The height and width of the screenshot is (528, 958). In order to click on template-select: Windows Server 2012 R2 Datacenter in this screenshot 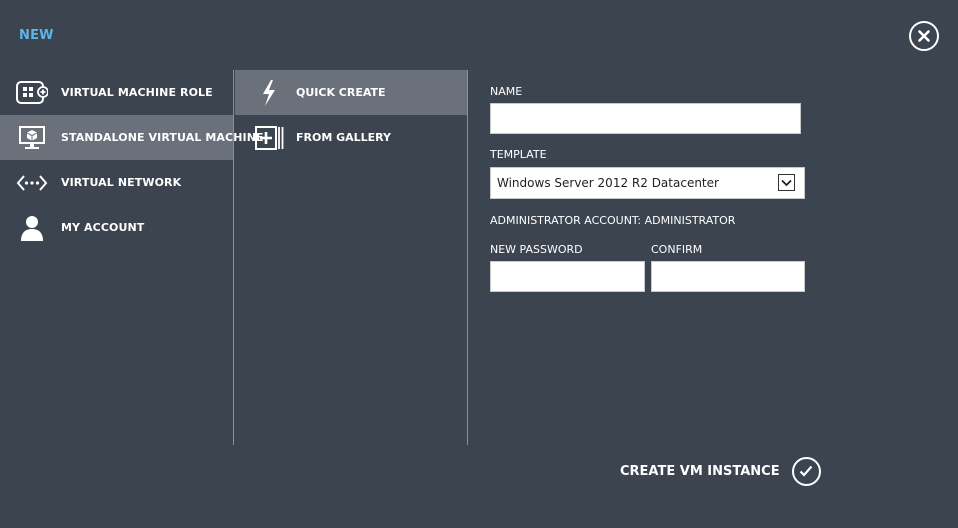, I will do `click(647, 183)`.